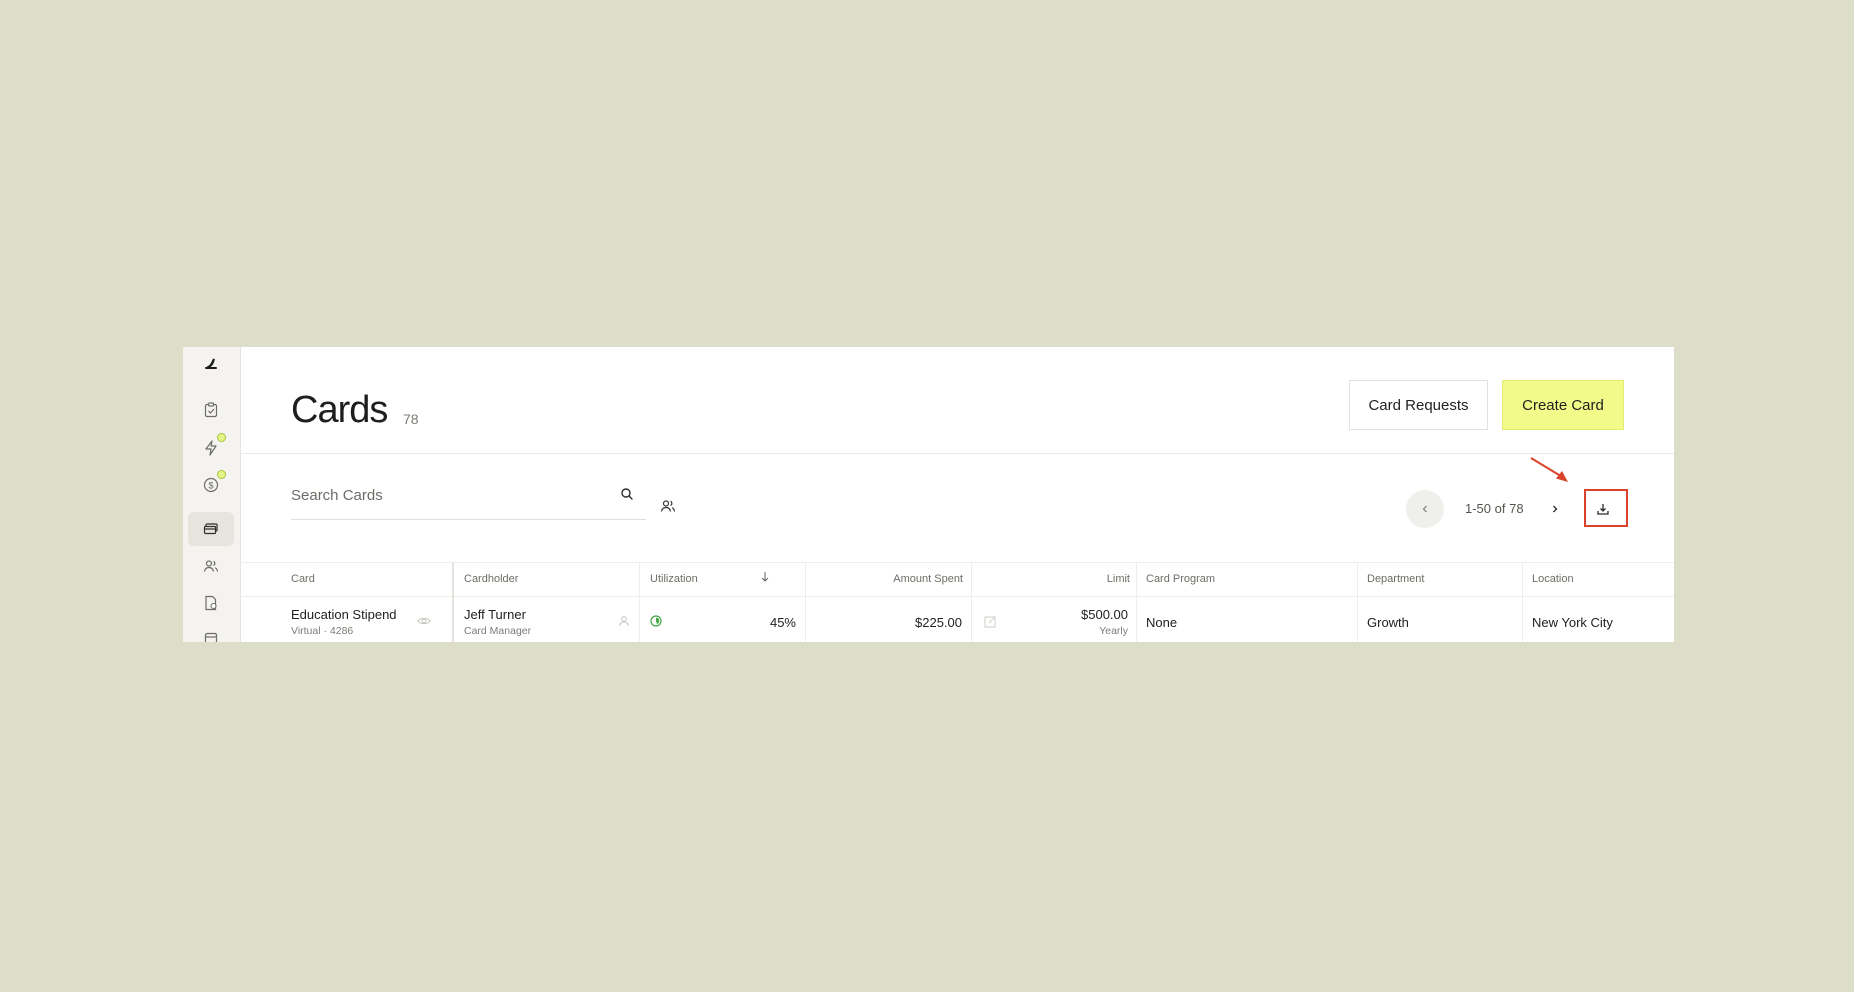 This screenshot has height=992, width=1854. What do you see at coordinates (1388, 622) in the screenshot?
I see `department-value: Growth` at bounding box center [1388, 622].